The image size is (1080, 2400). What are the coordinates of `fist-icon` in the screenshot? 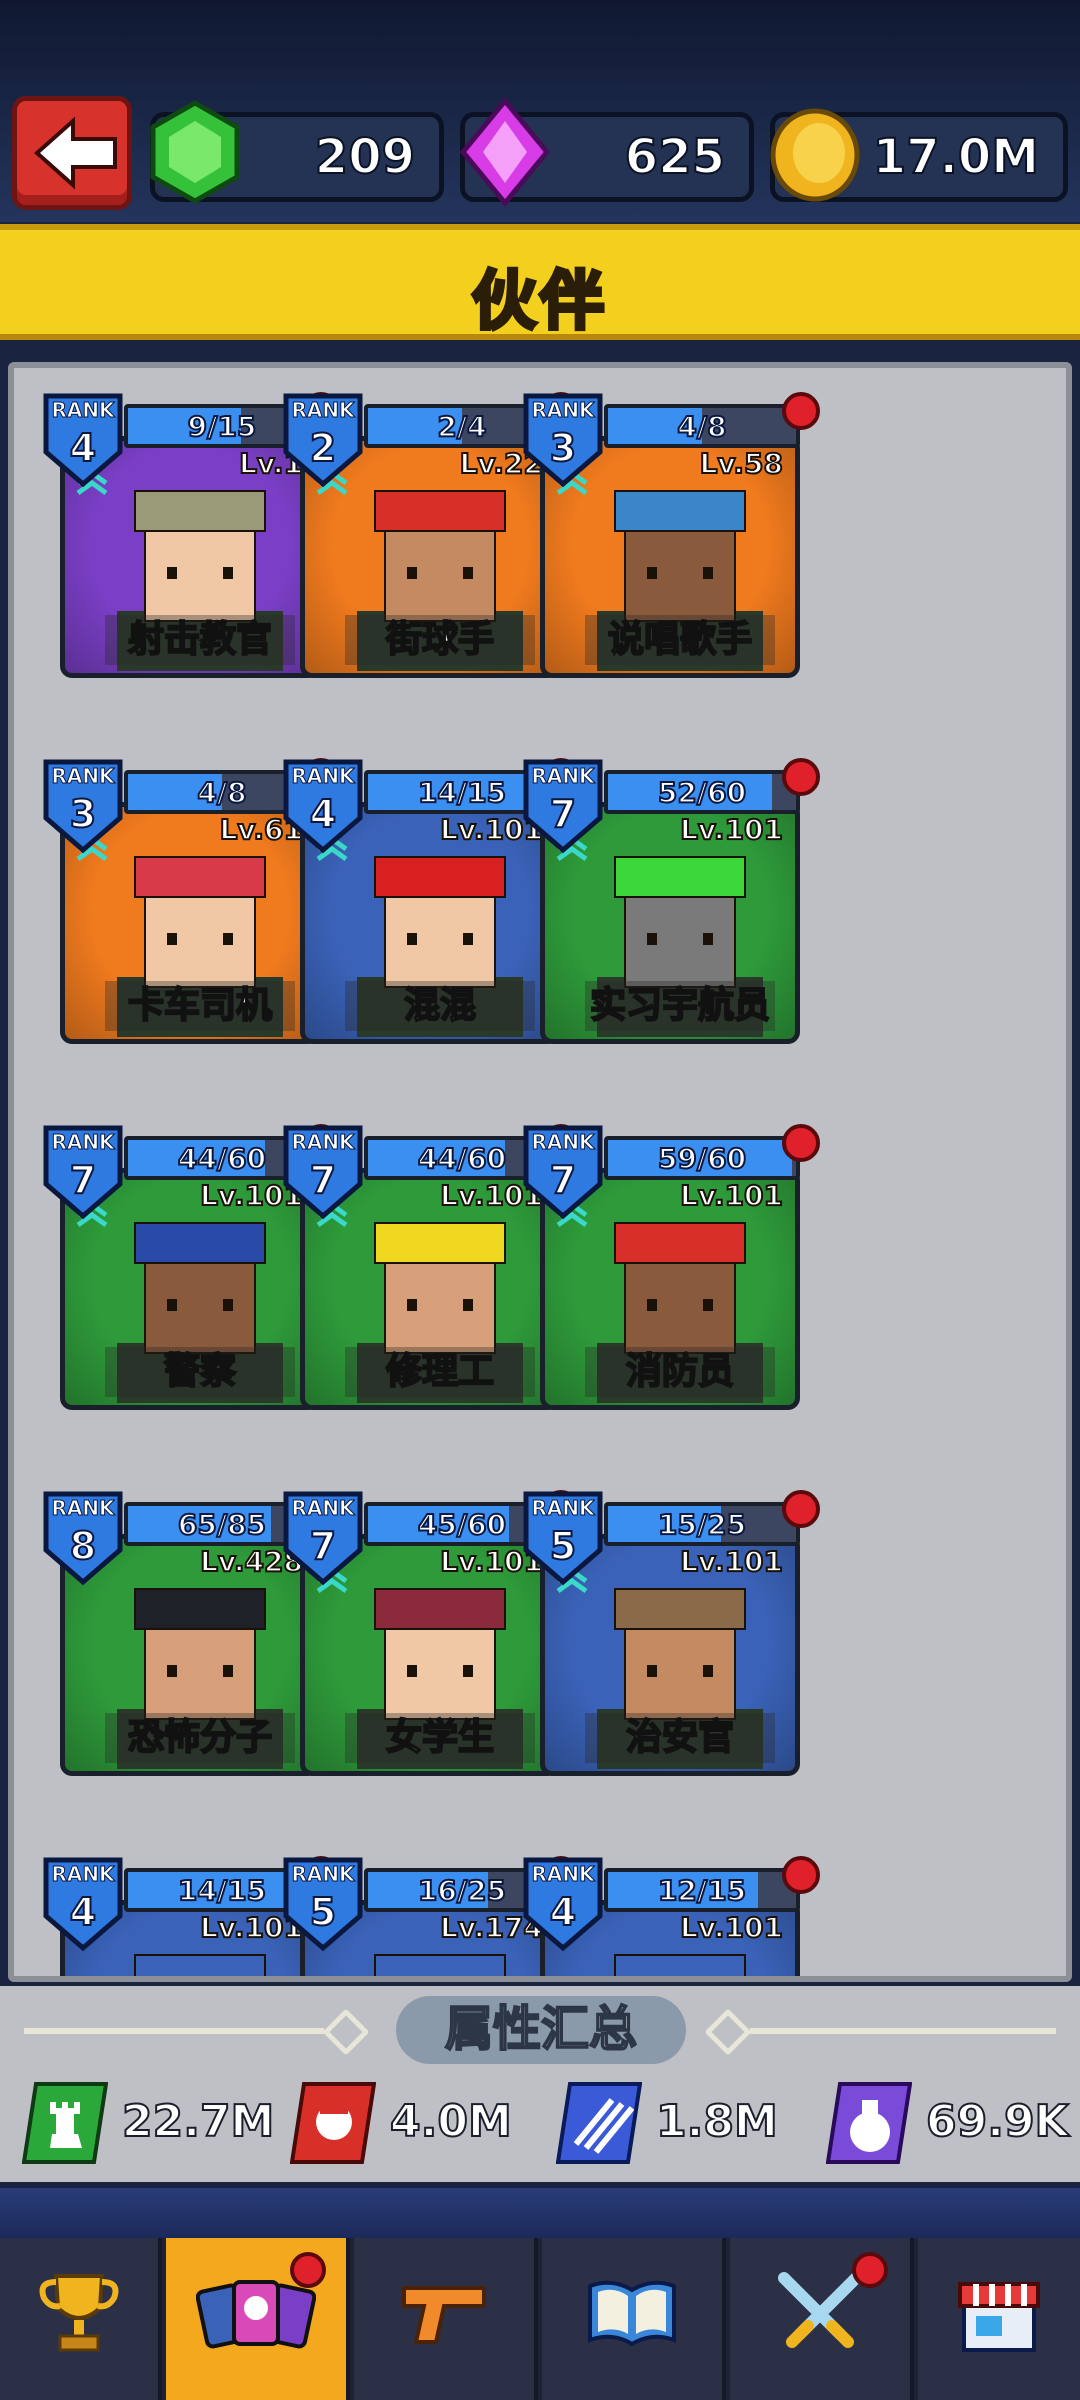 It's located at (333, 2123).